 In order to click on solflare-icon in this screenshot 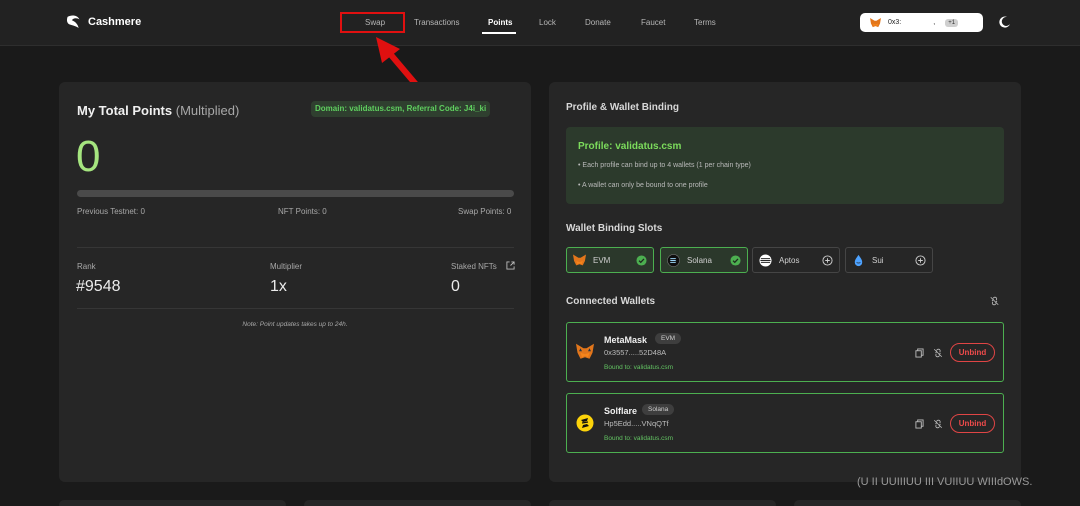, I will do `click(585, 423)`.